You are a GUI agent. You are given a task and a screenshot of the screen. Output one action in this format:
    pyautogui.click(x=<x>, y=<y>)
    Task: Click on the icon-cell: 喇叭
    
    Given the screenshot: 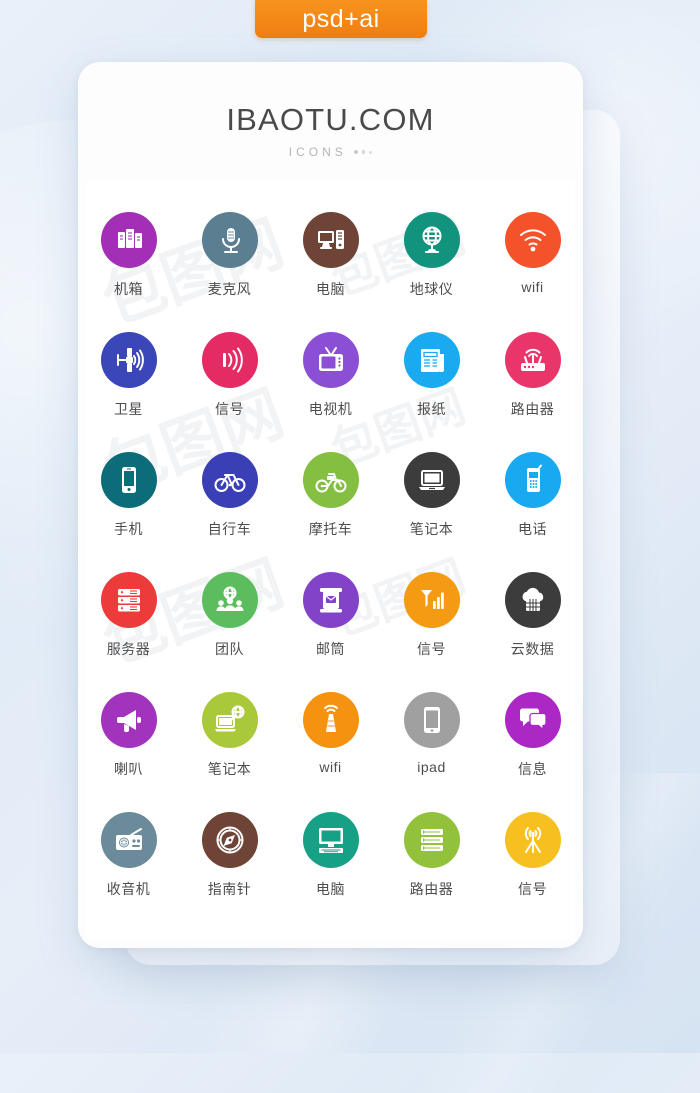 What is the action you would take?
    pyautogui.click(x=128, y=740)
    